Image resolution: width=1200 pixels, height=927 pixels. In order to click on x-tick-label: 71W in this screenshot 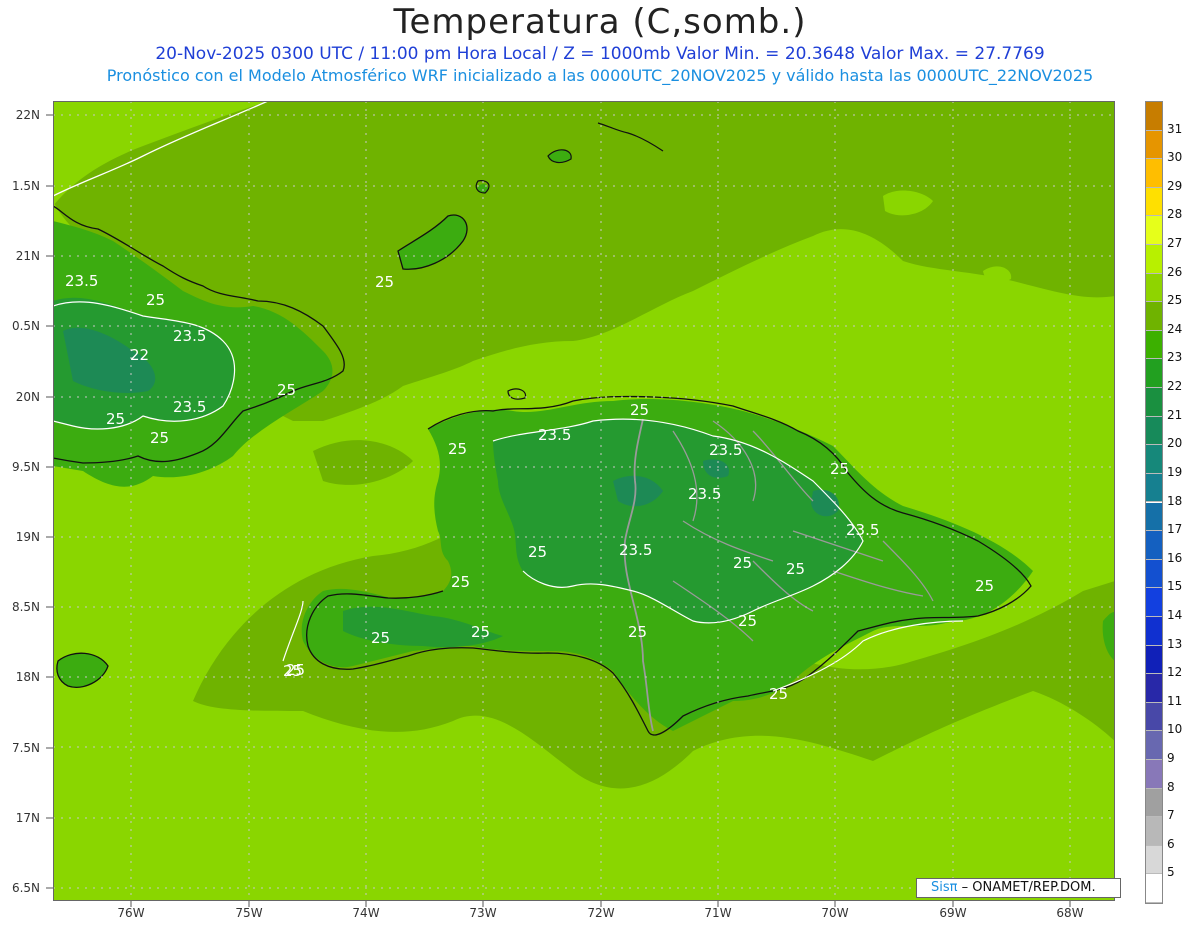, I will do `click(718, 913)`.